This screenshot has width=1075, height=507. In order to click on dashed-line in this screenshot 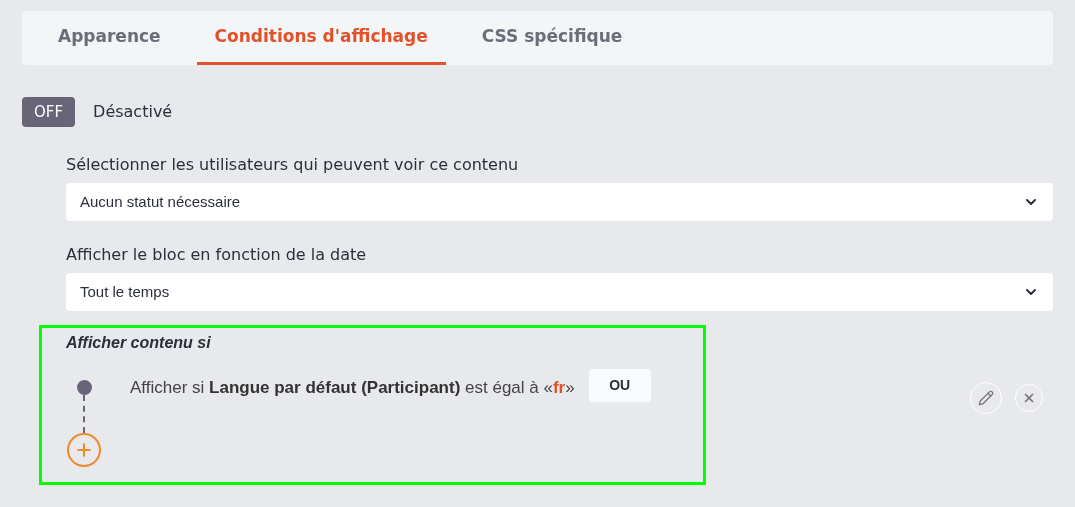, I will do `click(84, 414)`.